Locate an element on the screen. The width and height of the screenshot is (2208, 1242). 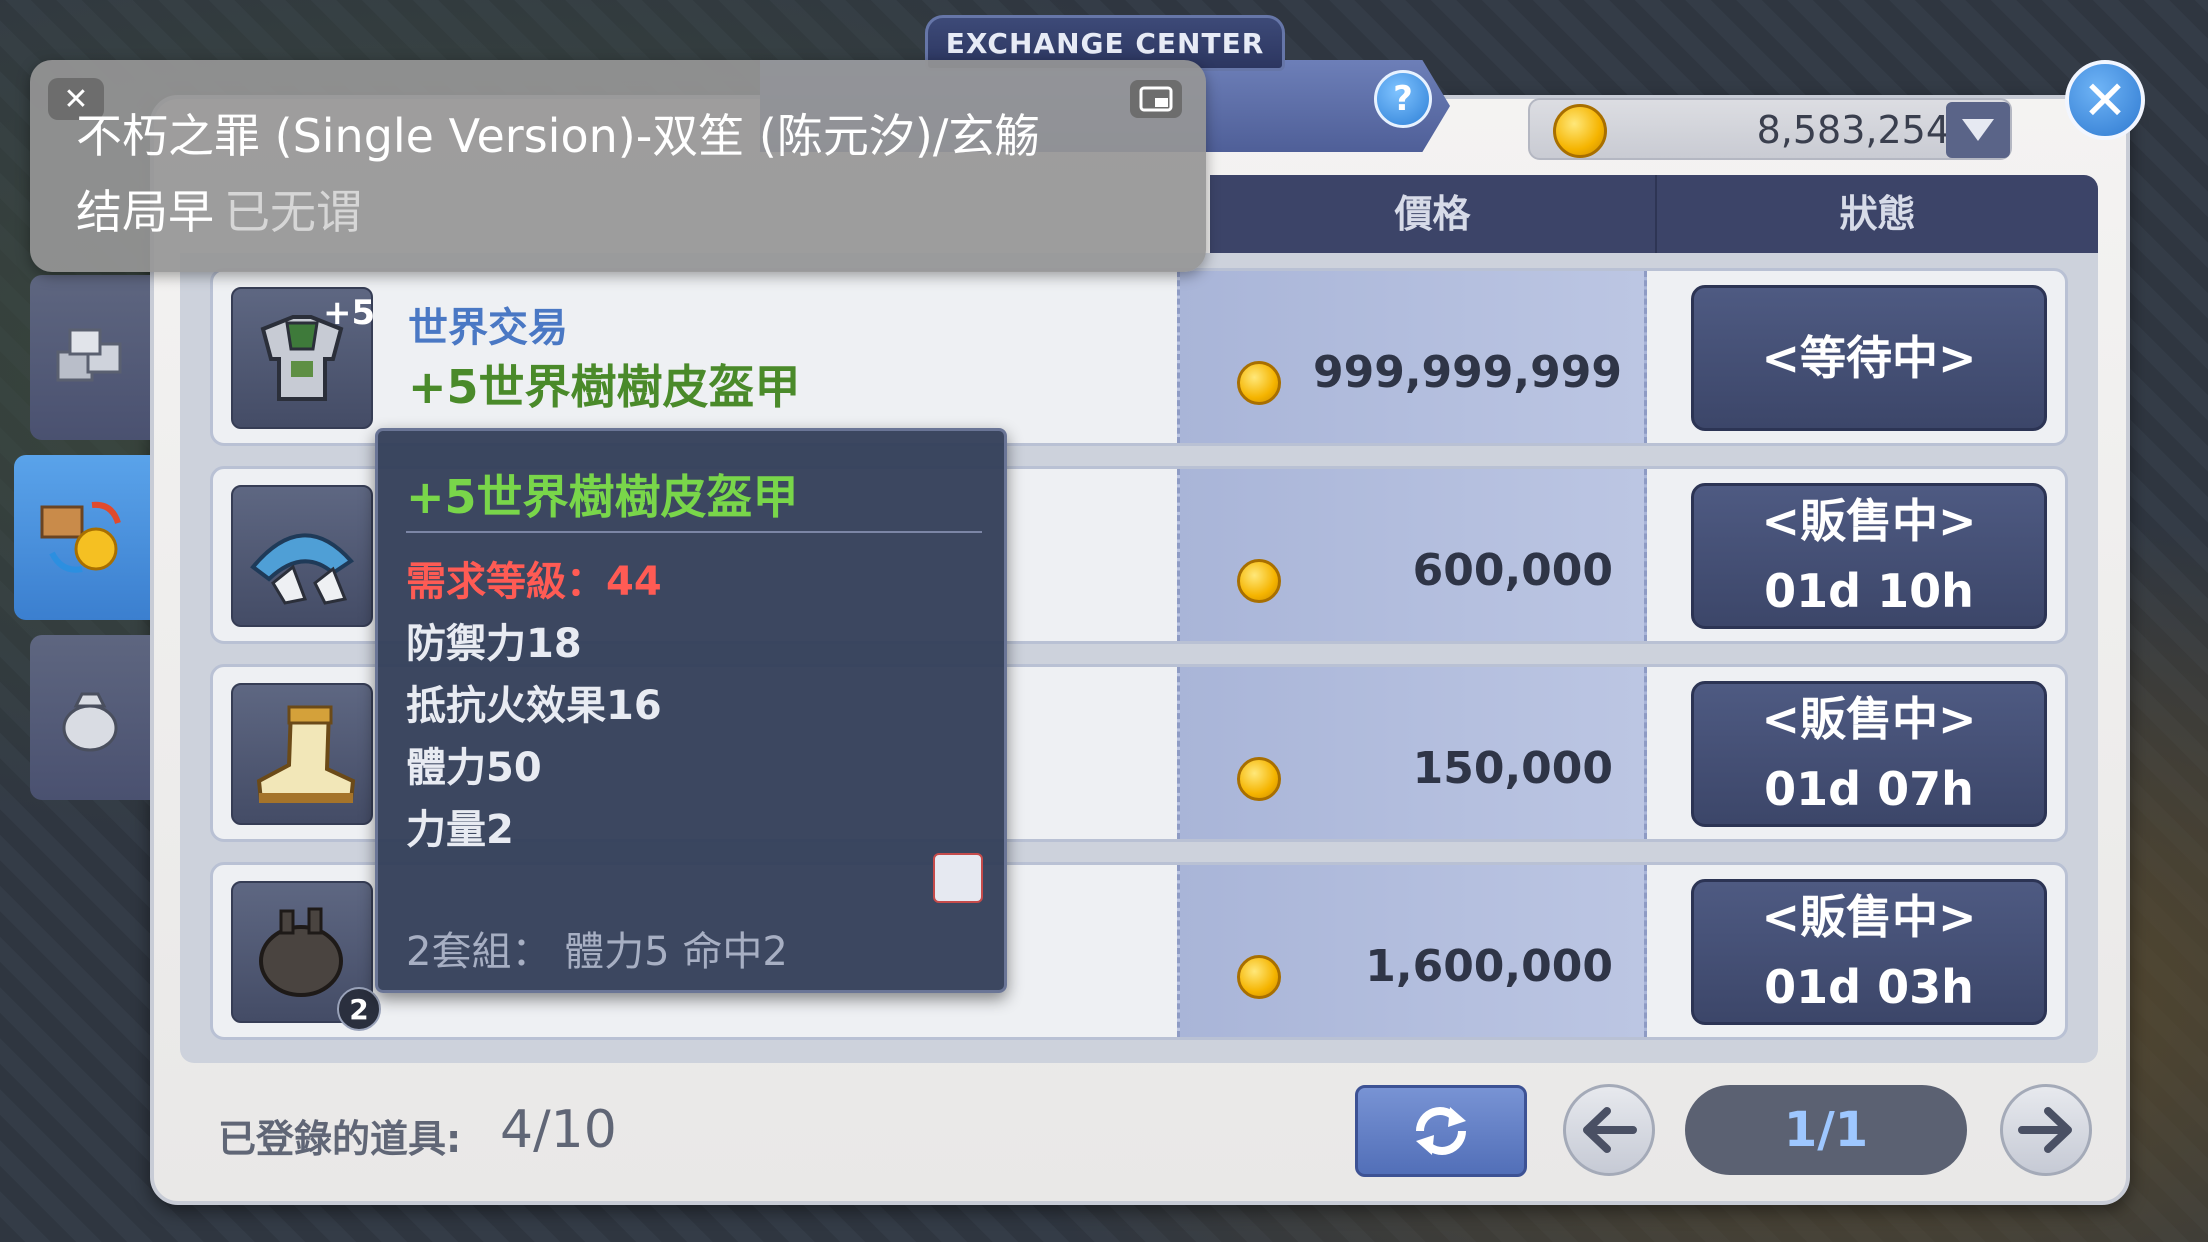
next-page-button is located at coordinates (2046, 1130).